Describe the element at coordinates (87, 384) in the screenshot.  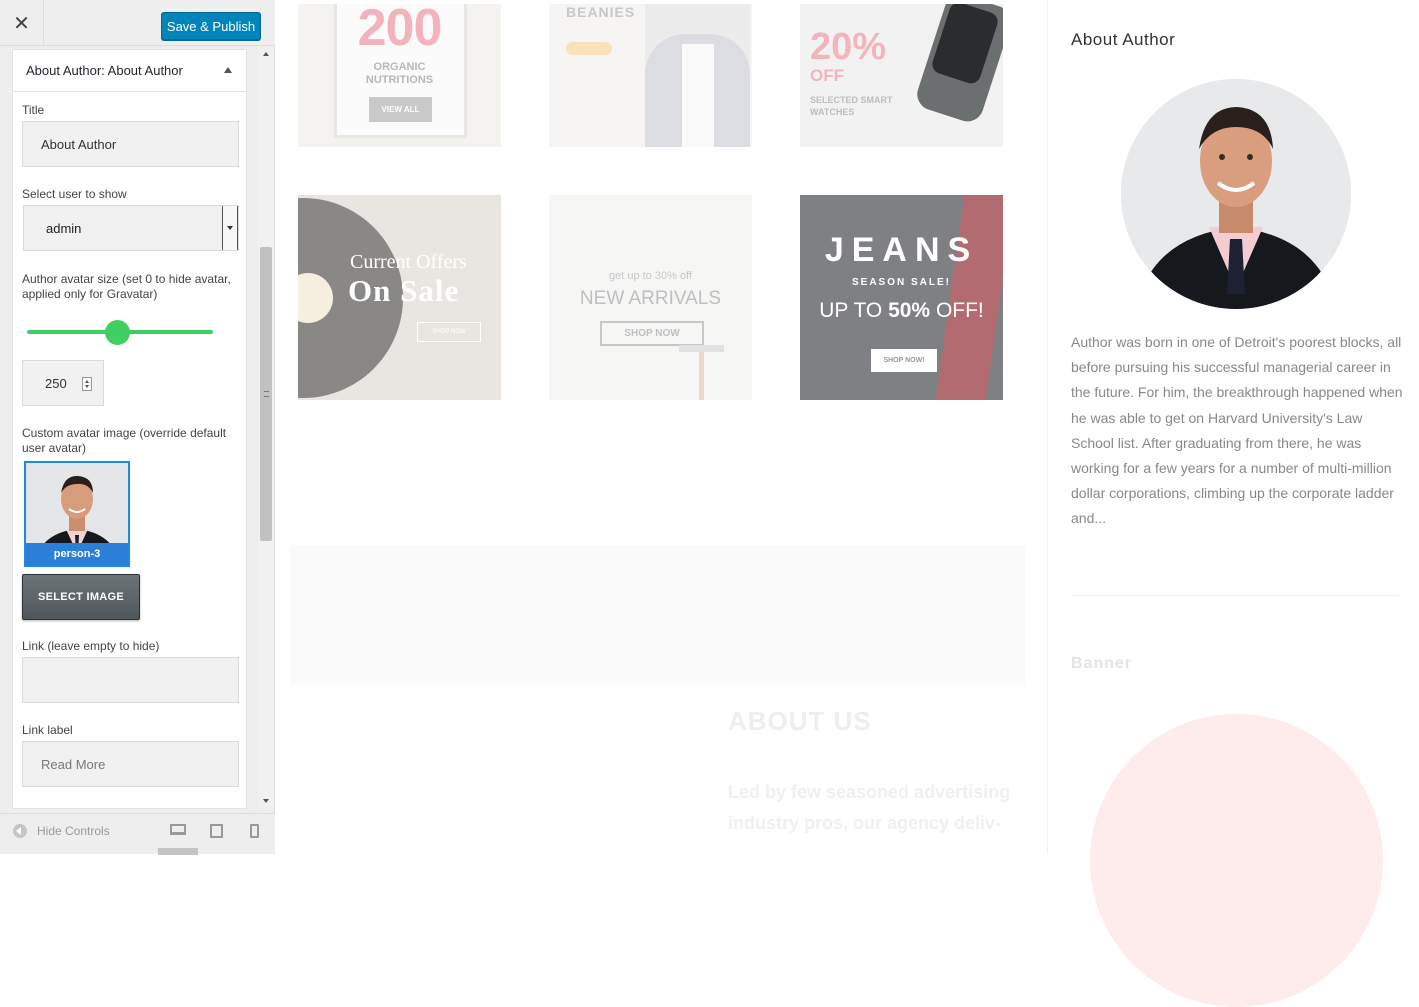
I see `spinner-arrows-icon` at that location.